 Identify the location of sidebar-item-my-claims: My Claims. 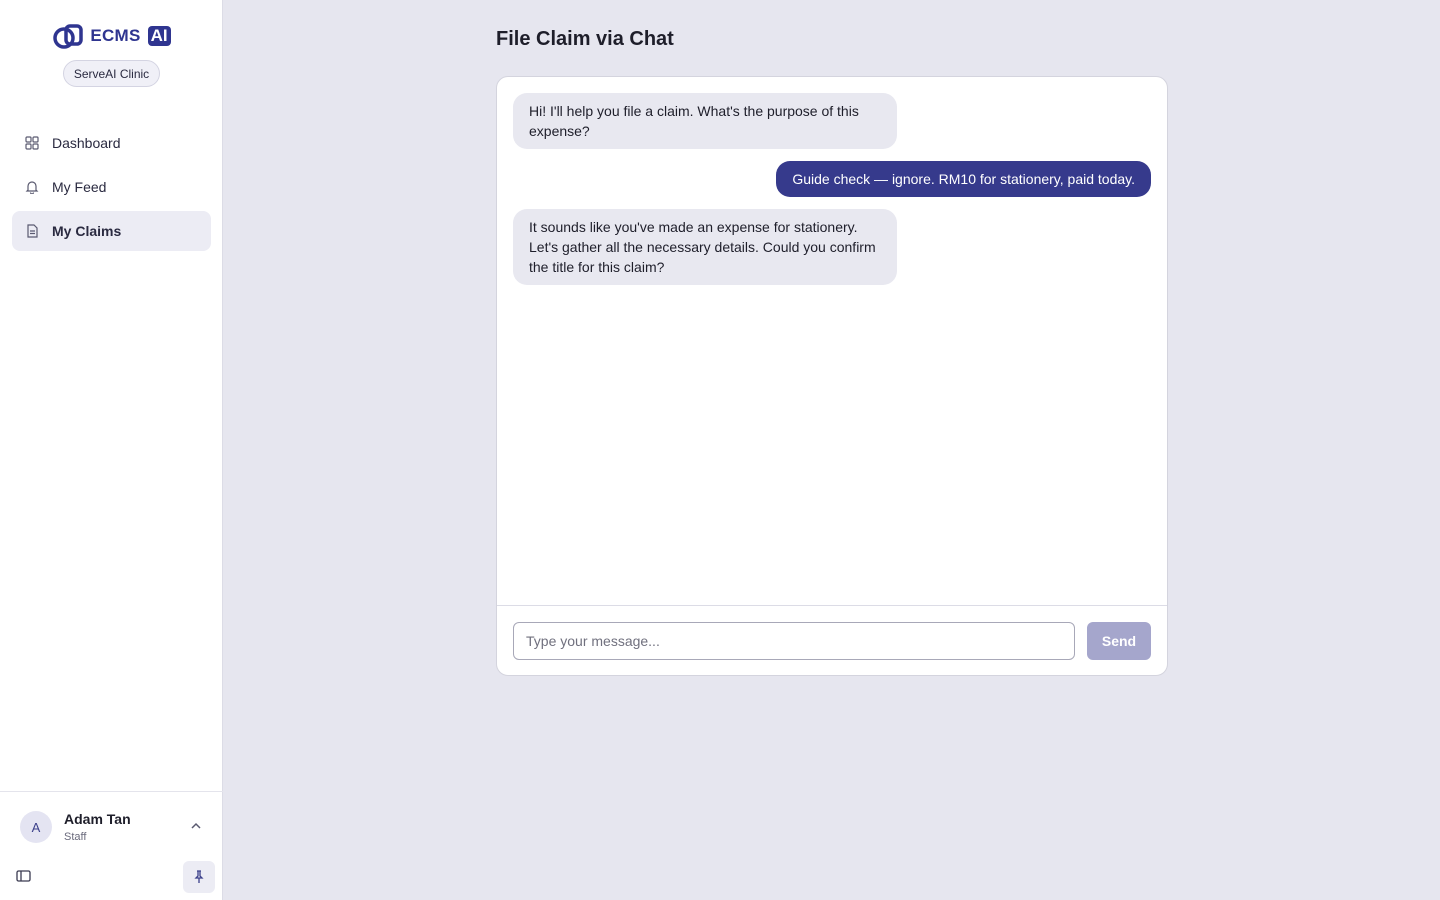
(111, 231).